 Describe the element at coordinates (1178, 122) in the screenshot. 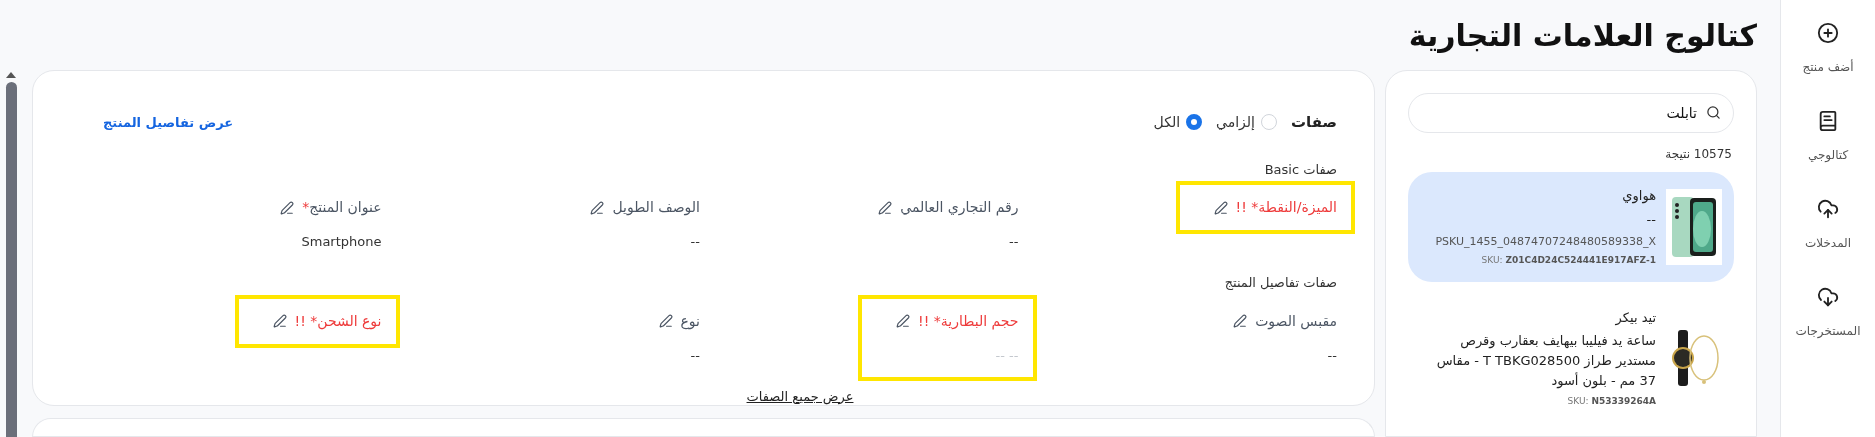

I see `radio-option: الكل` at that location.